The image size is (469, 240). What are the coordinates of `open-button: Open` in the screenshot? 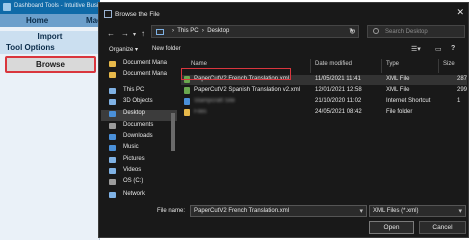 It's located at (391, 227).